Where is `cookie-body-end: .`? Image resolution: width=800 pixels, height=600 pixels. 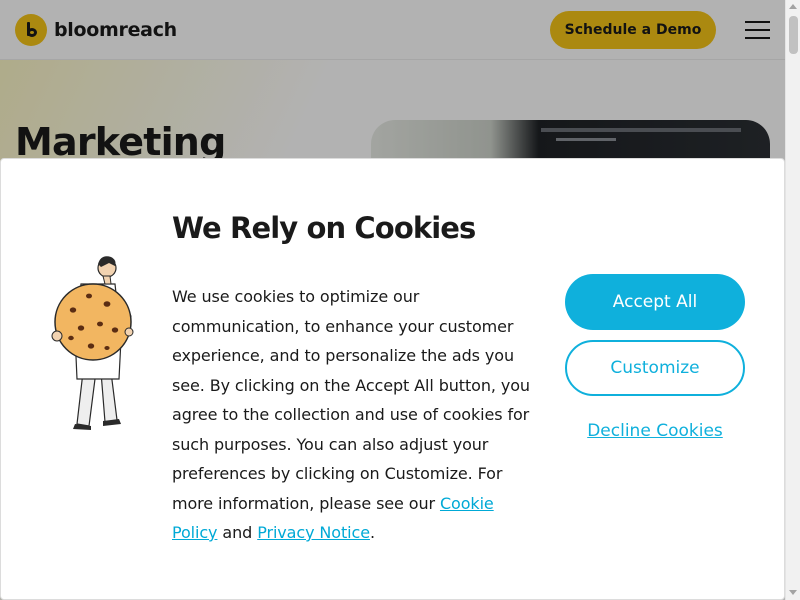 cookie-body-end: . is located at coordinates (372, 532).